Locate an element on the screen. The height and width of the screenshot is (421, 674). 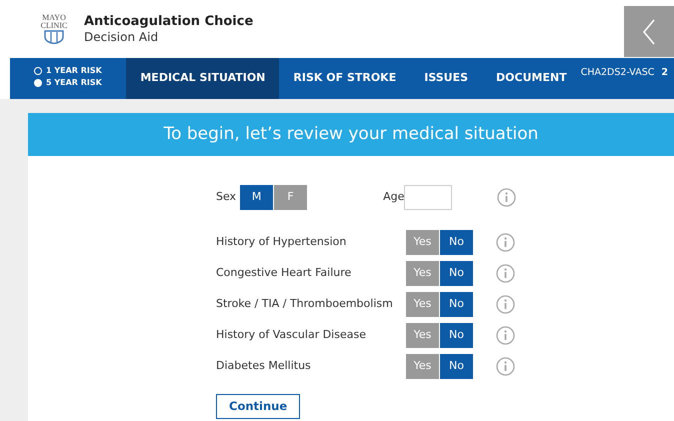
back-button is located at coordinates (649, 31).